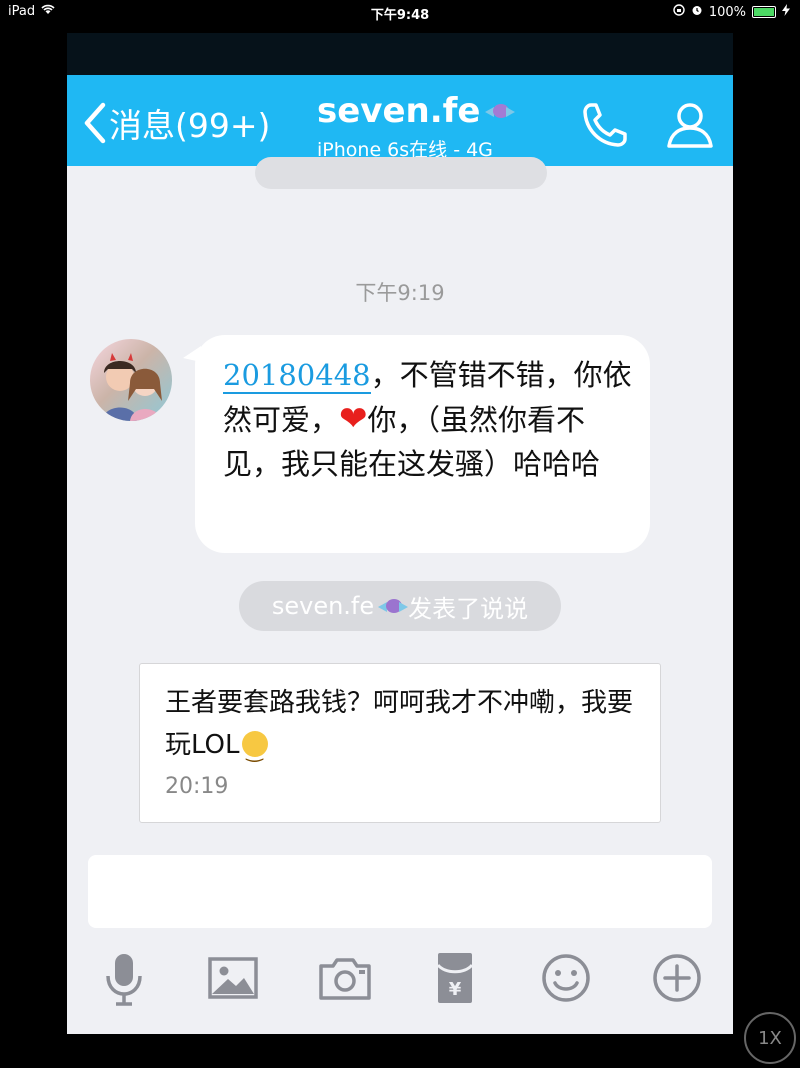  I want to click on chat-navbar: 消息(99+) seven.fe iPhone 6s在线 - 4G, so click(400, 120).